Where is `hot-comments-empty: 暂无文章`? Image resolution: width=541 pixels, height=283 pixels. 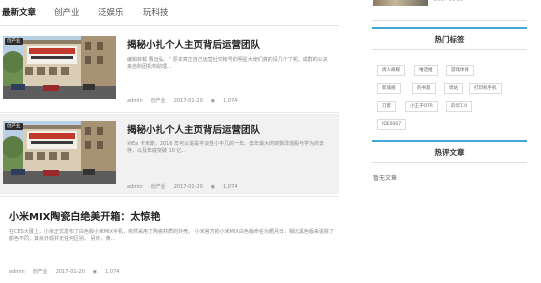 hot-comments-empty: 暂无文章 is located at coordinates (385, 178).